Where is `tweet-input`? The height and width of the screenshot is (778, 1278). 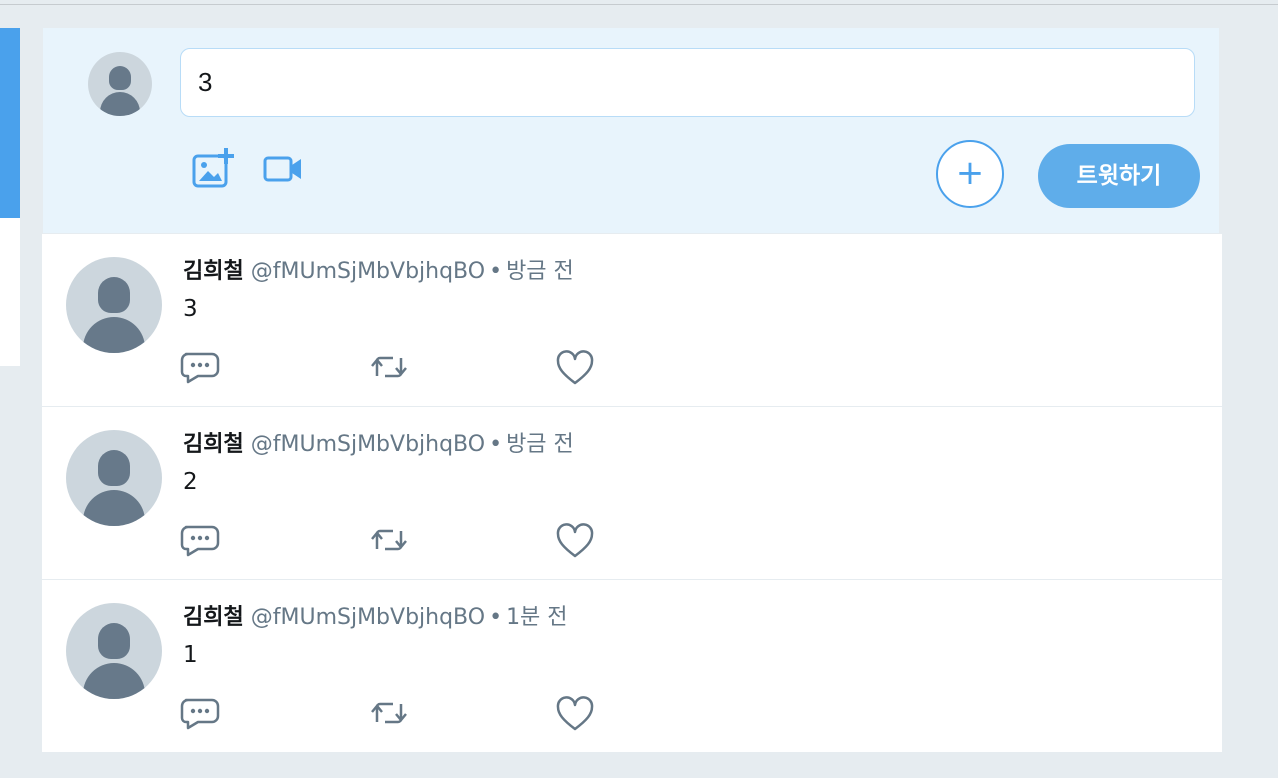 tweet-input is located at coordinates (687, 82).